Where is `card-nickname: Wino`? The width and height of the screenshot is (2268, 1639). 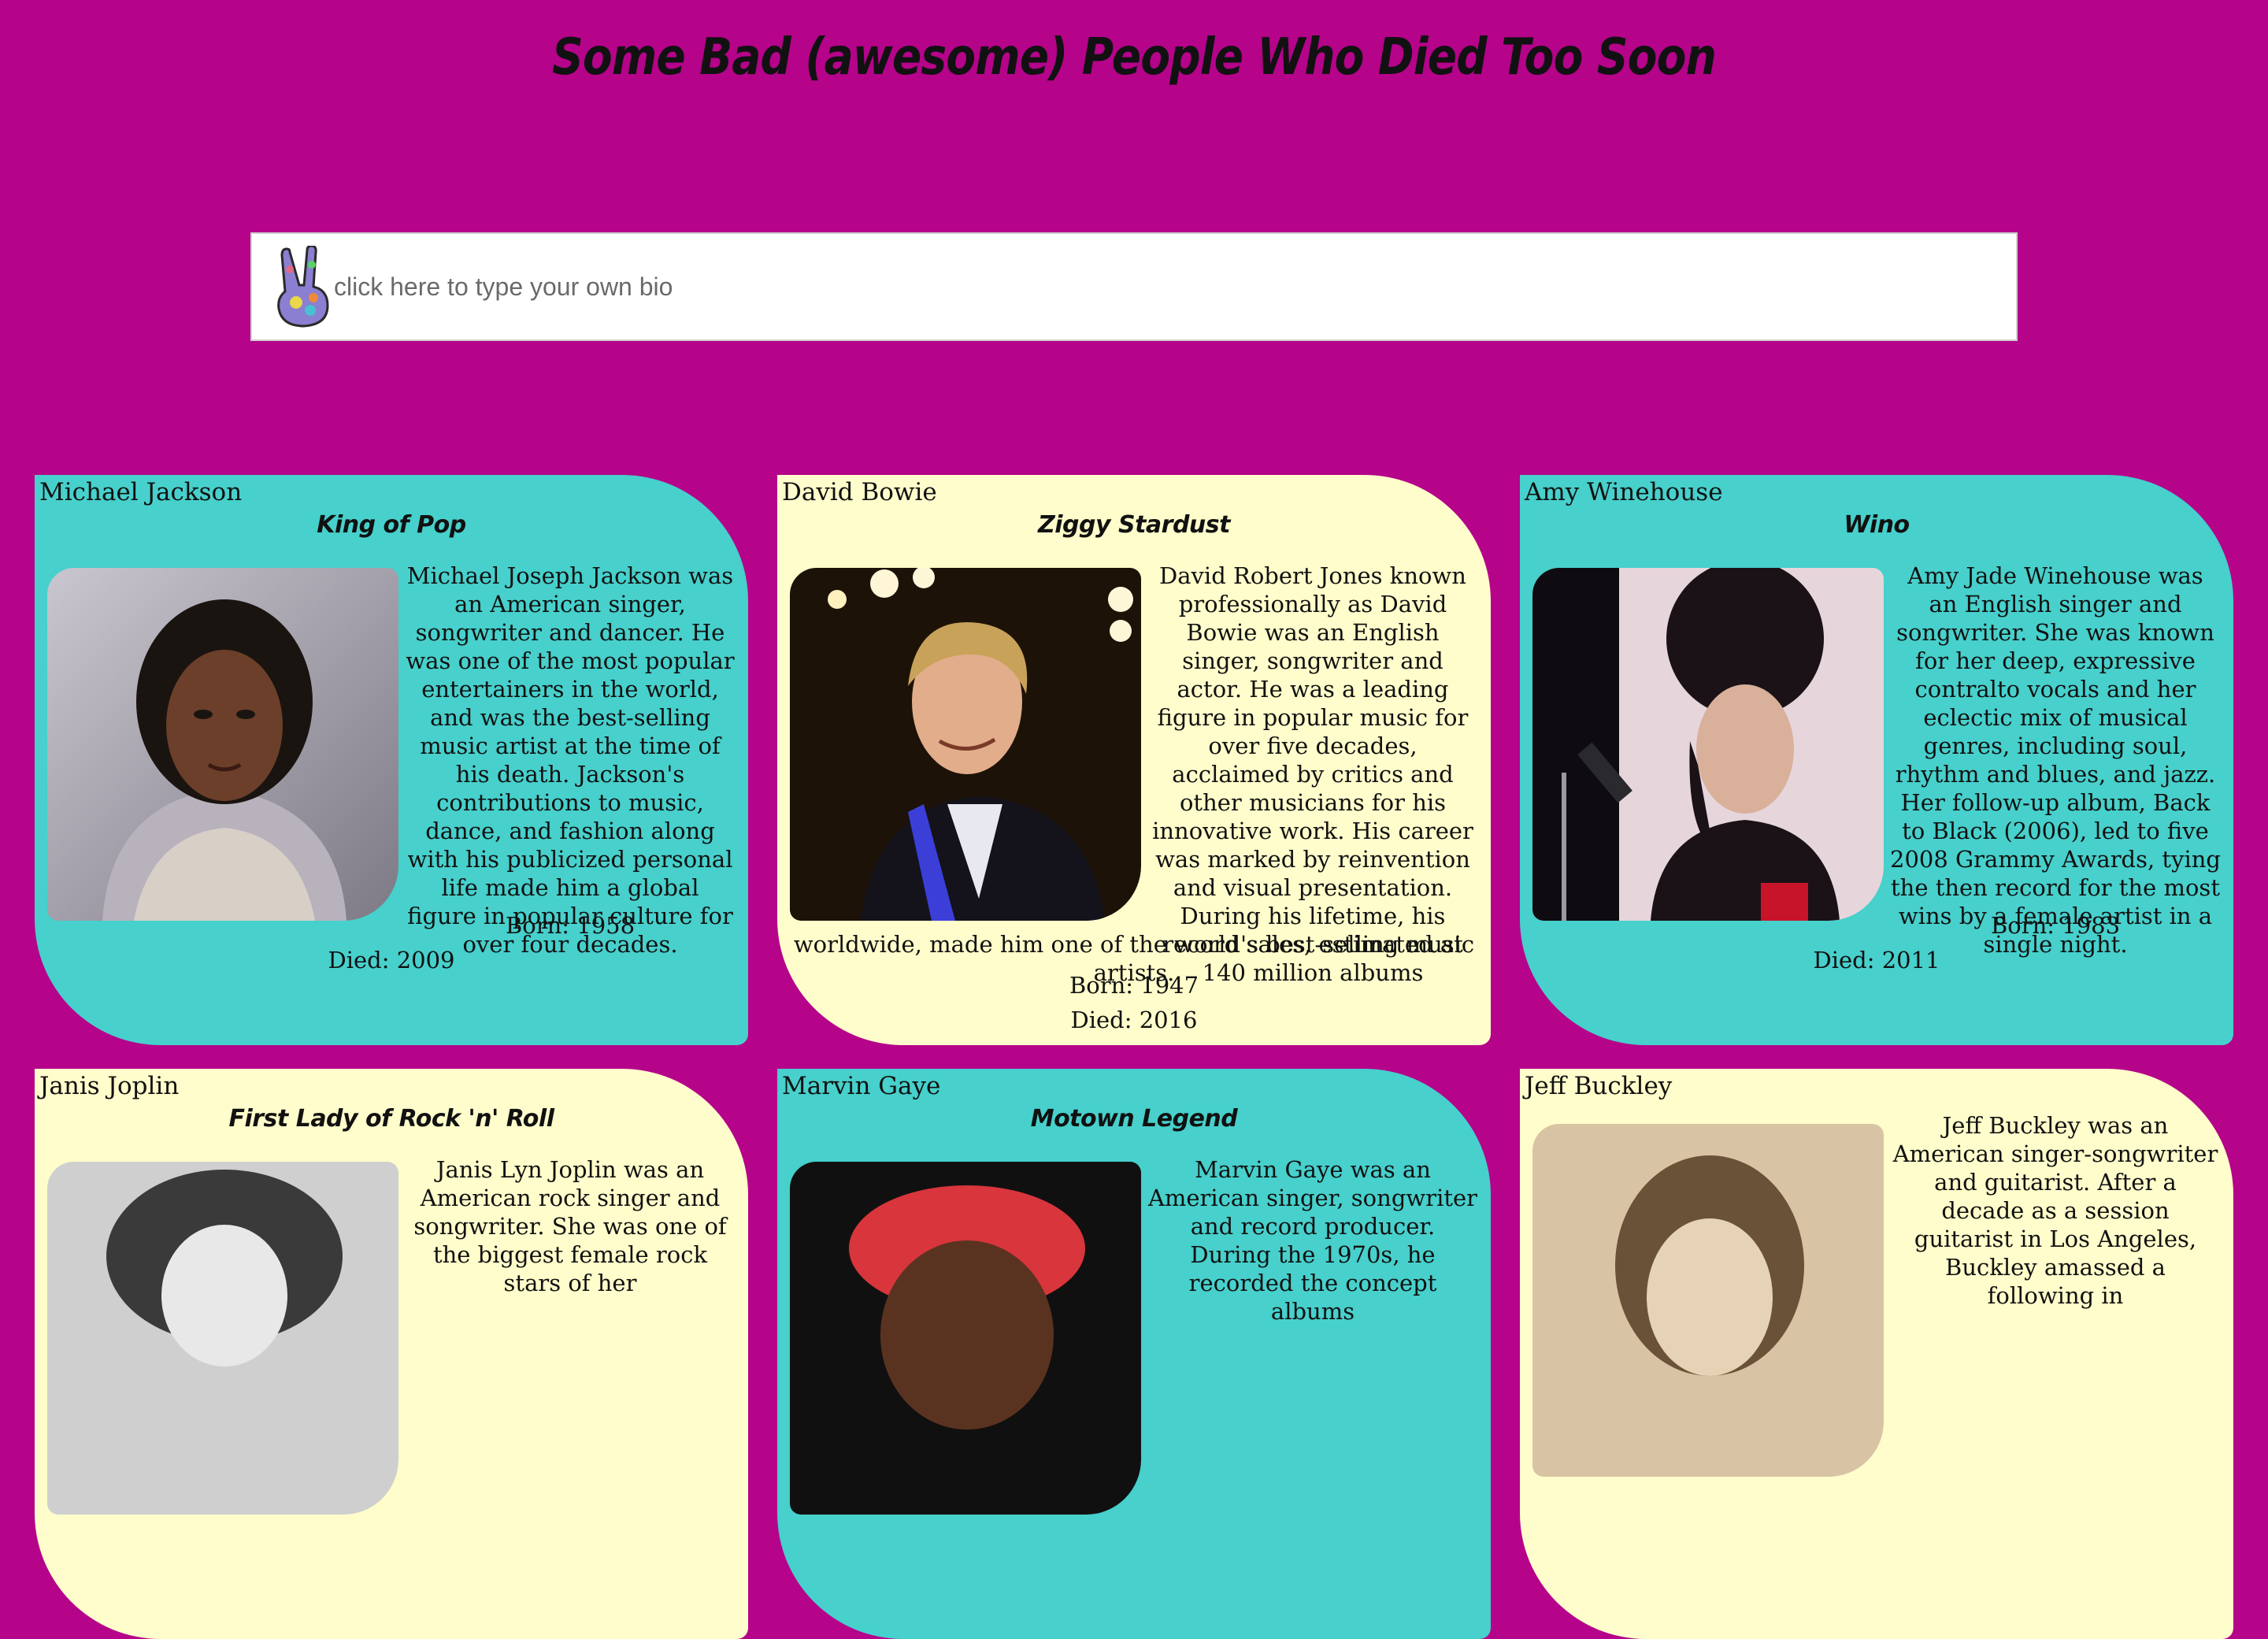 card-nickname: Wino is located at coordinates (1877, 525).